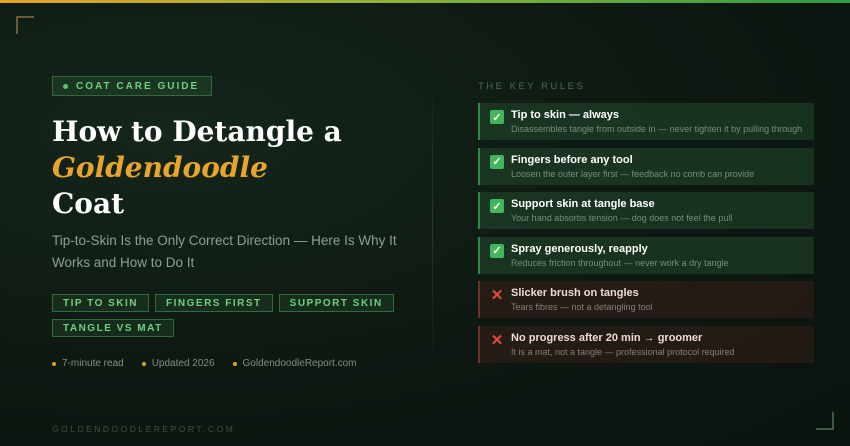 This screenshot has width=850, height=446. Describe the element at coordinates (425, 1) in the screenshot. I see `top-gradient-bar` at that location.